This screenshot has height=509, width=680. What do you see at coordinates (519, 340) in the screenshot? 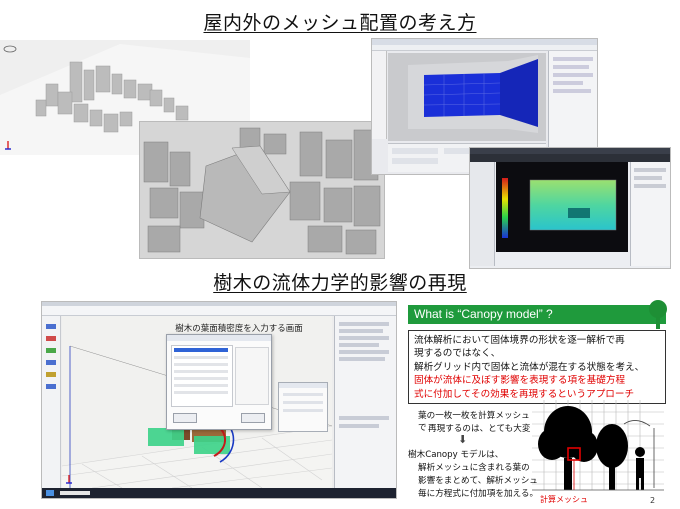
I see `canopy-line-1: 流体解析において固体境界の形状を逐一解析で再` at bounding box center [519, 340].